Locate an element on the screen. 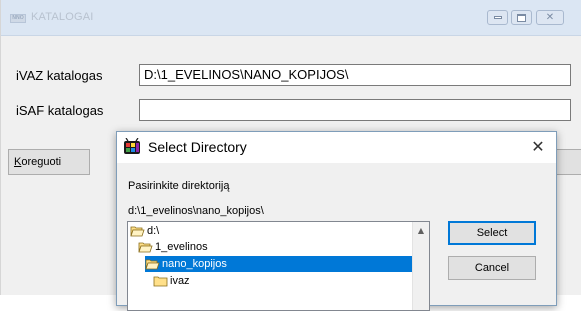  ivaz-path-input: D:\1_EVELINOS\NANO_KOPIJOS\ is located at coordinates (355, 75).